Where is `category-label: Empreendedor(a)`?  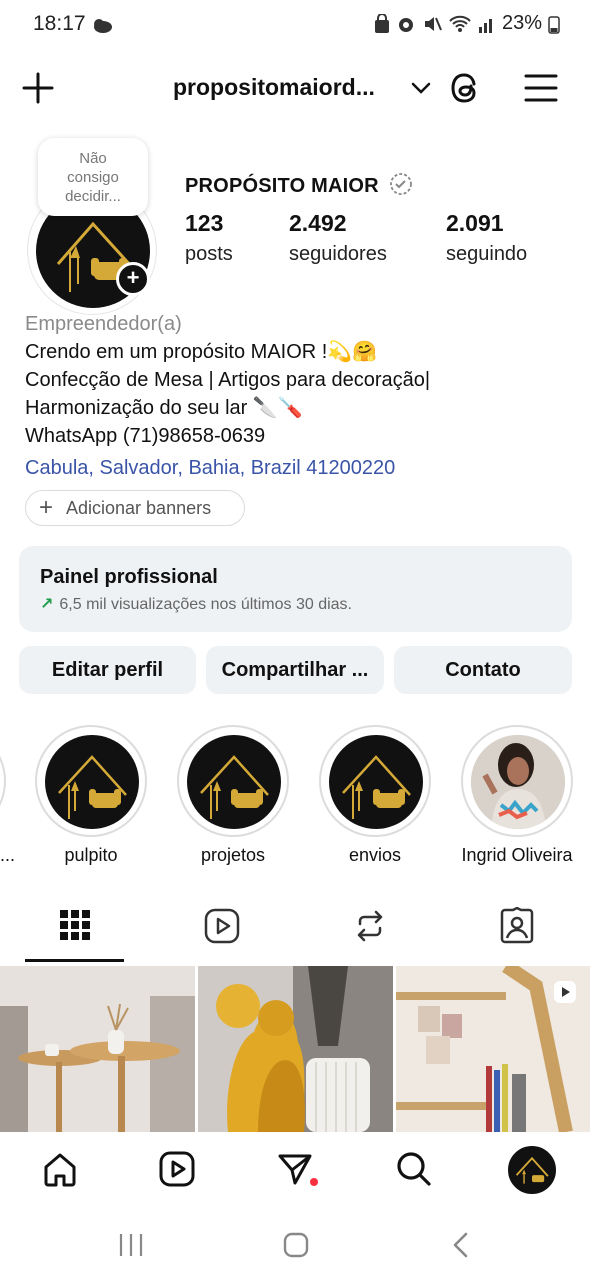
category-label: Empreendedor(a) is located at coordinates (103, 324).